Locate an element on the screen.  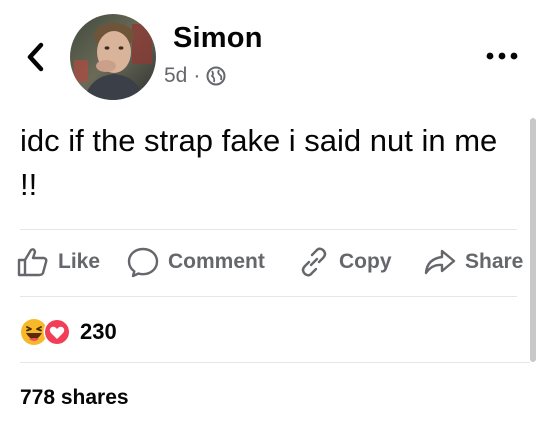
post-meta: 5d · is located at coordinates (195, 76).